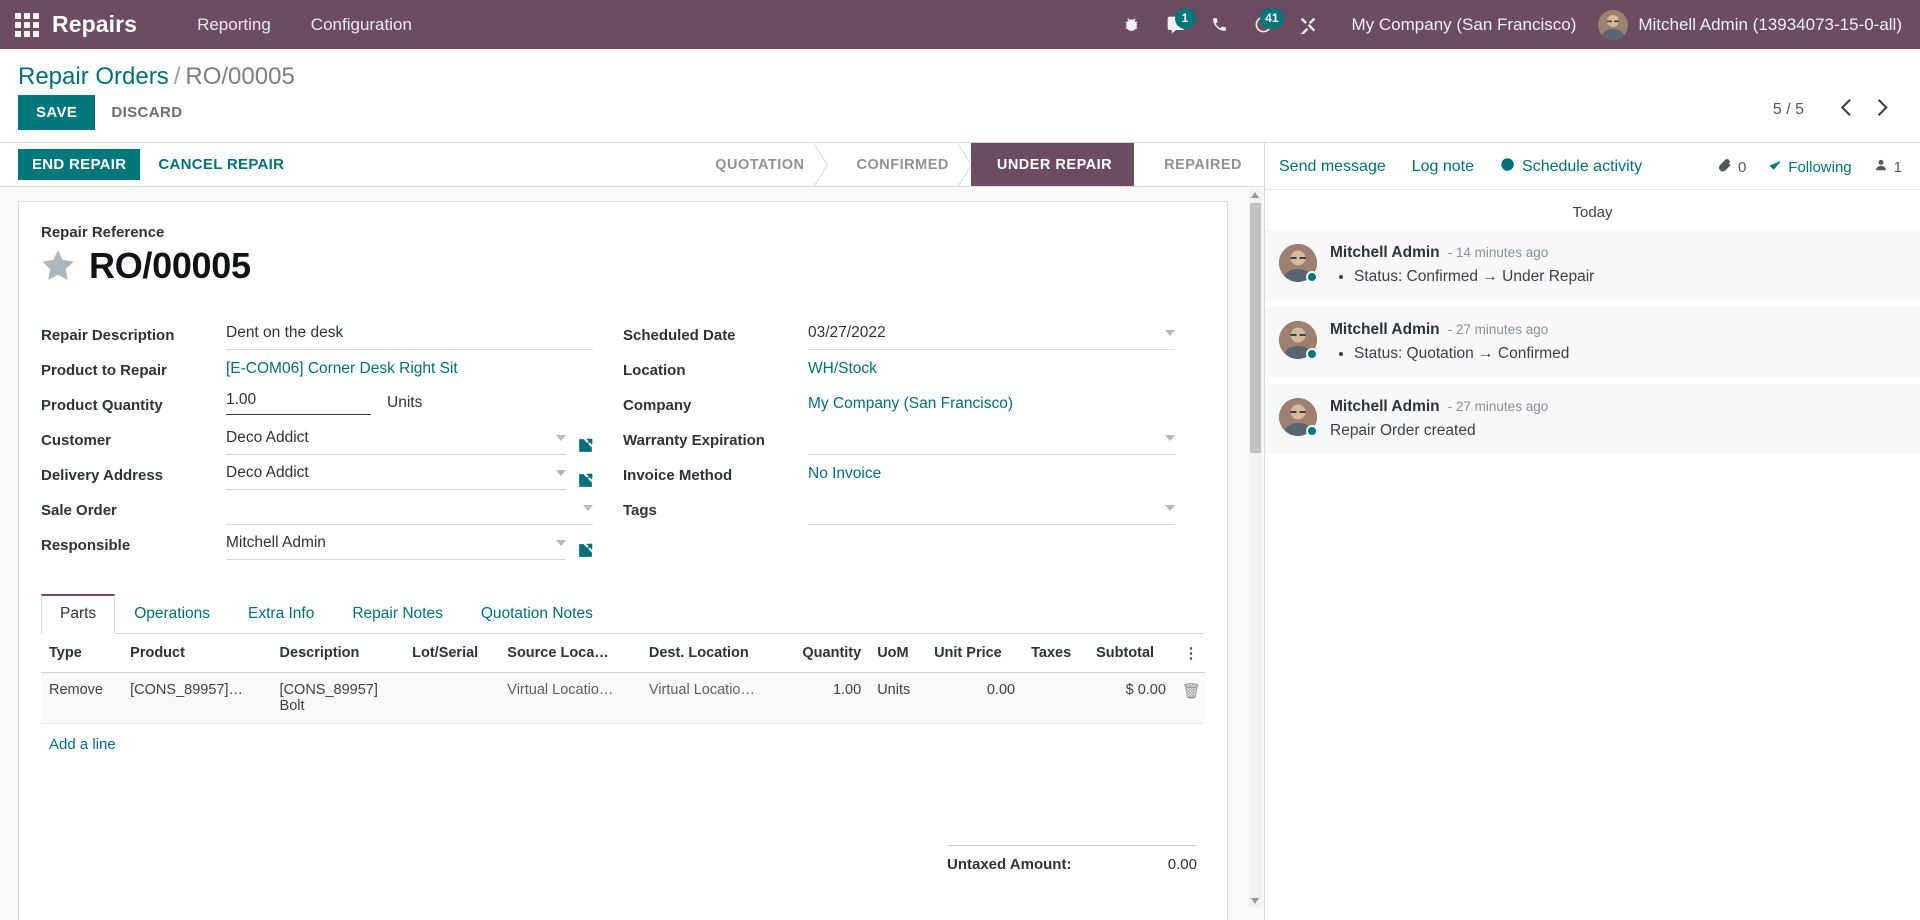 Image resolution: width=1920 pixels, height=920 pixels. What do you see at coordinates (94, 24) in the screenshot?
I see `app-brand-repairs: Repairs` at bounding box center [94, 24].